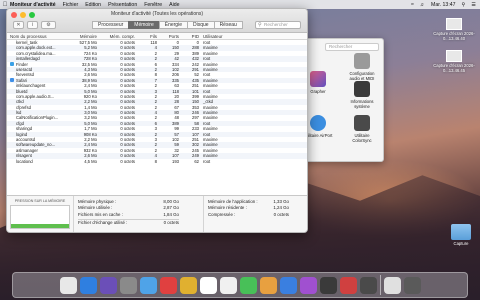 The width and height of the screenshot is (480, 300). I want to click on desktop-folder: Capture, so click(461, 235).